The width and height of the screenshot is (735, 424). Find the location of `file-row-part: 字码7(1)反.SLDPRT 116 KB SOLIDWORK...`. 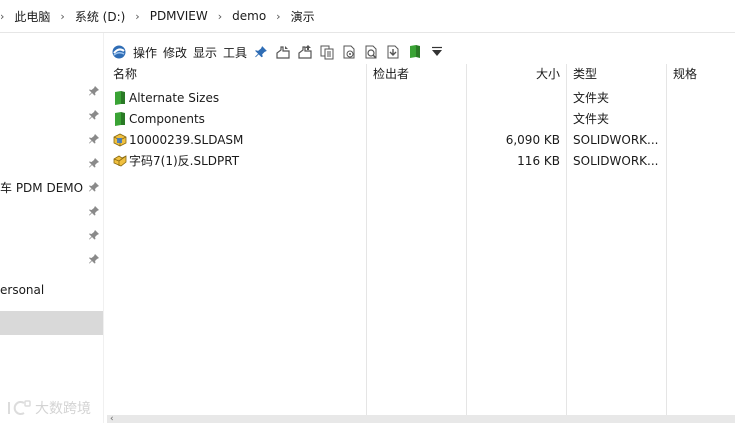

file-row-part: 字码7(1)反.SLDPRT 116 KB SOLIDWORK... is located at coordinates (421, 161).